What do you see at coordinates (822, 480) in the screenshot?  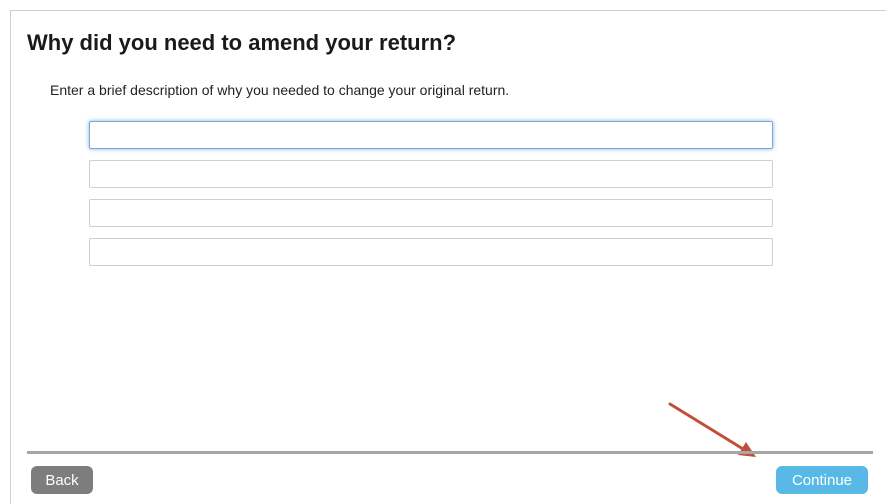 I see `continue-button: Continue` at bounding box center [822, 480].